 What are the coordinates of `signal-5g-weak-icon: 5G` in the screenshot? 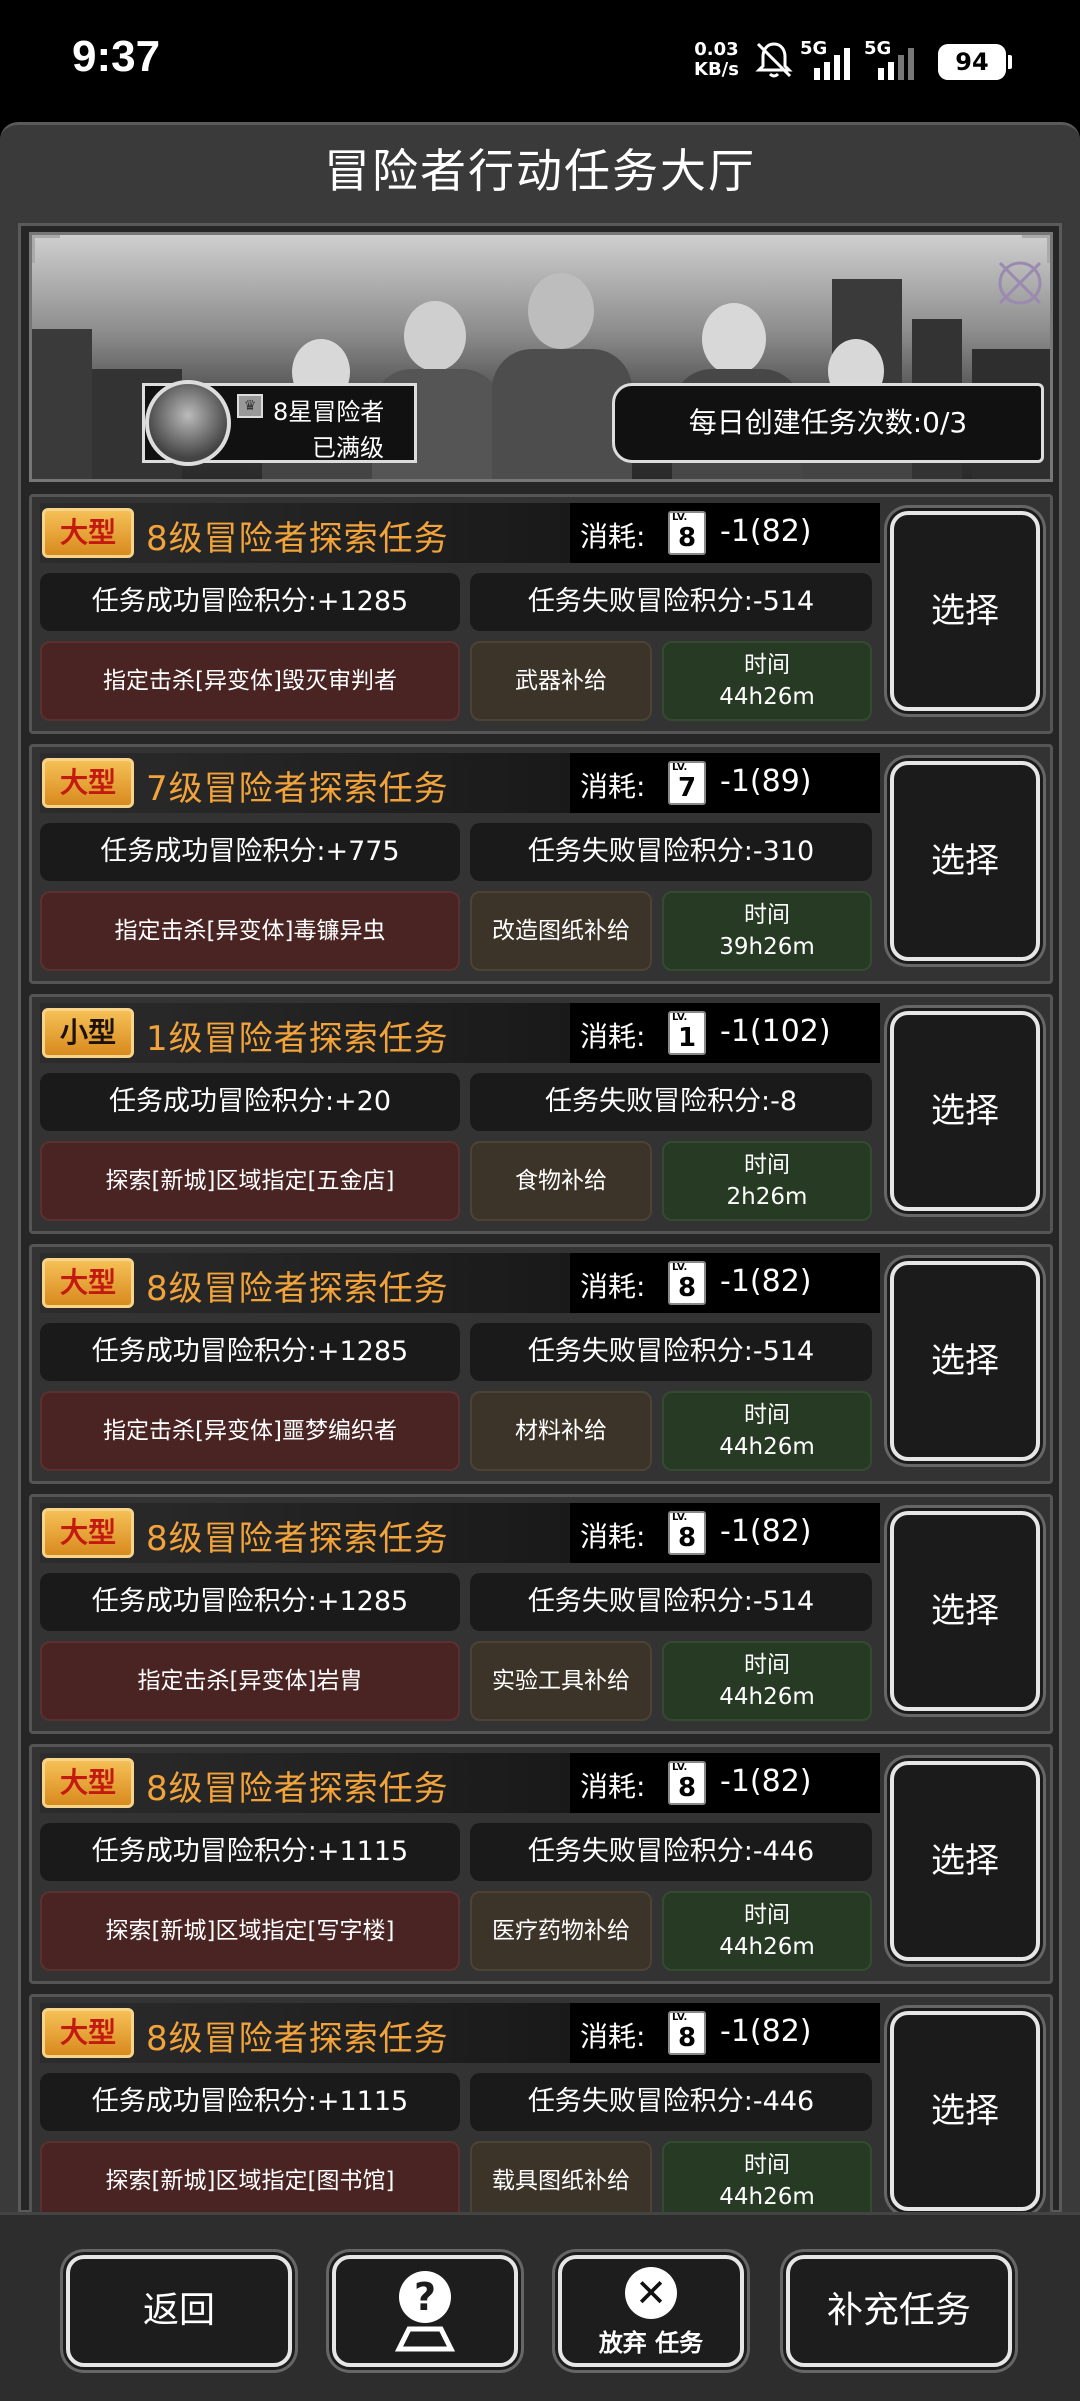 It's located at (889, 59).